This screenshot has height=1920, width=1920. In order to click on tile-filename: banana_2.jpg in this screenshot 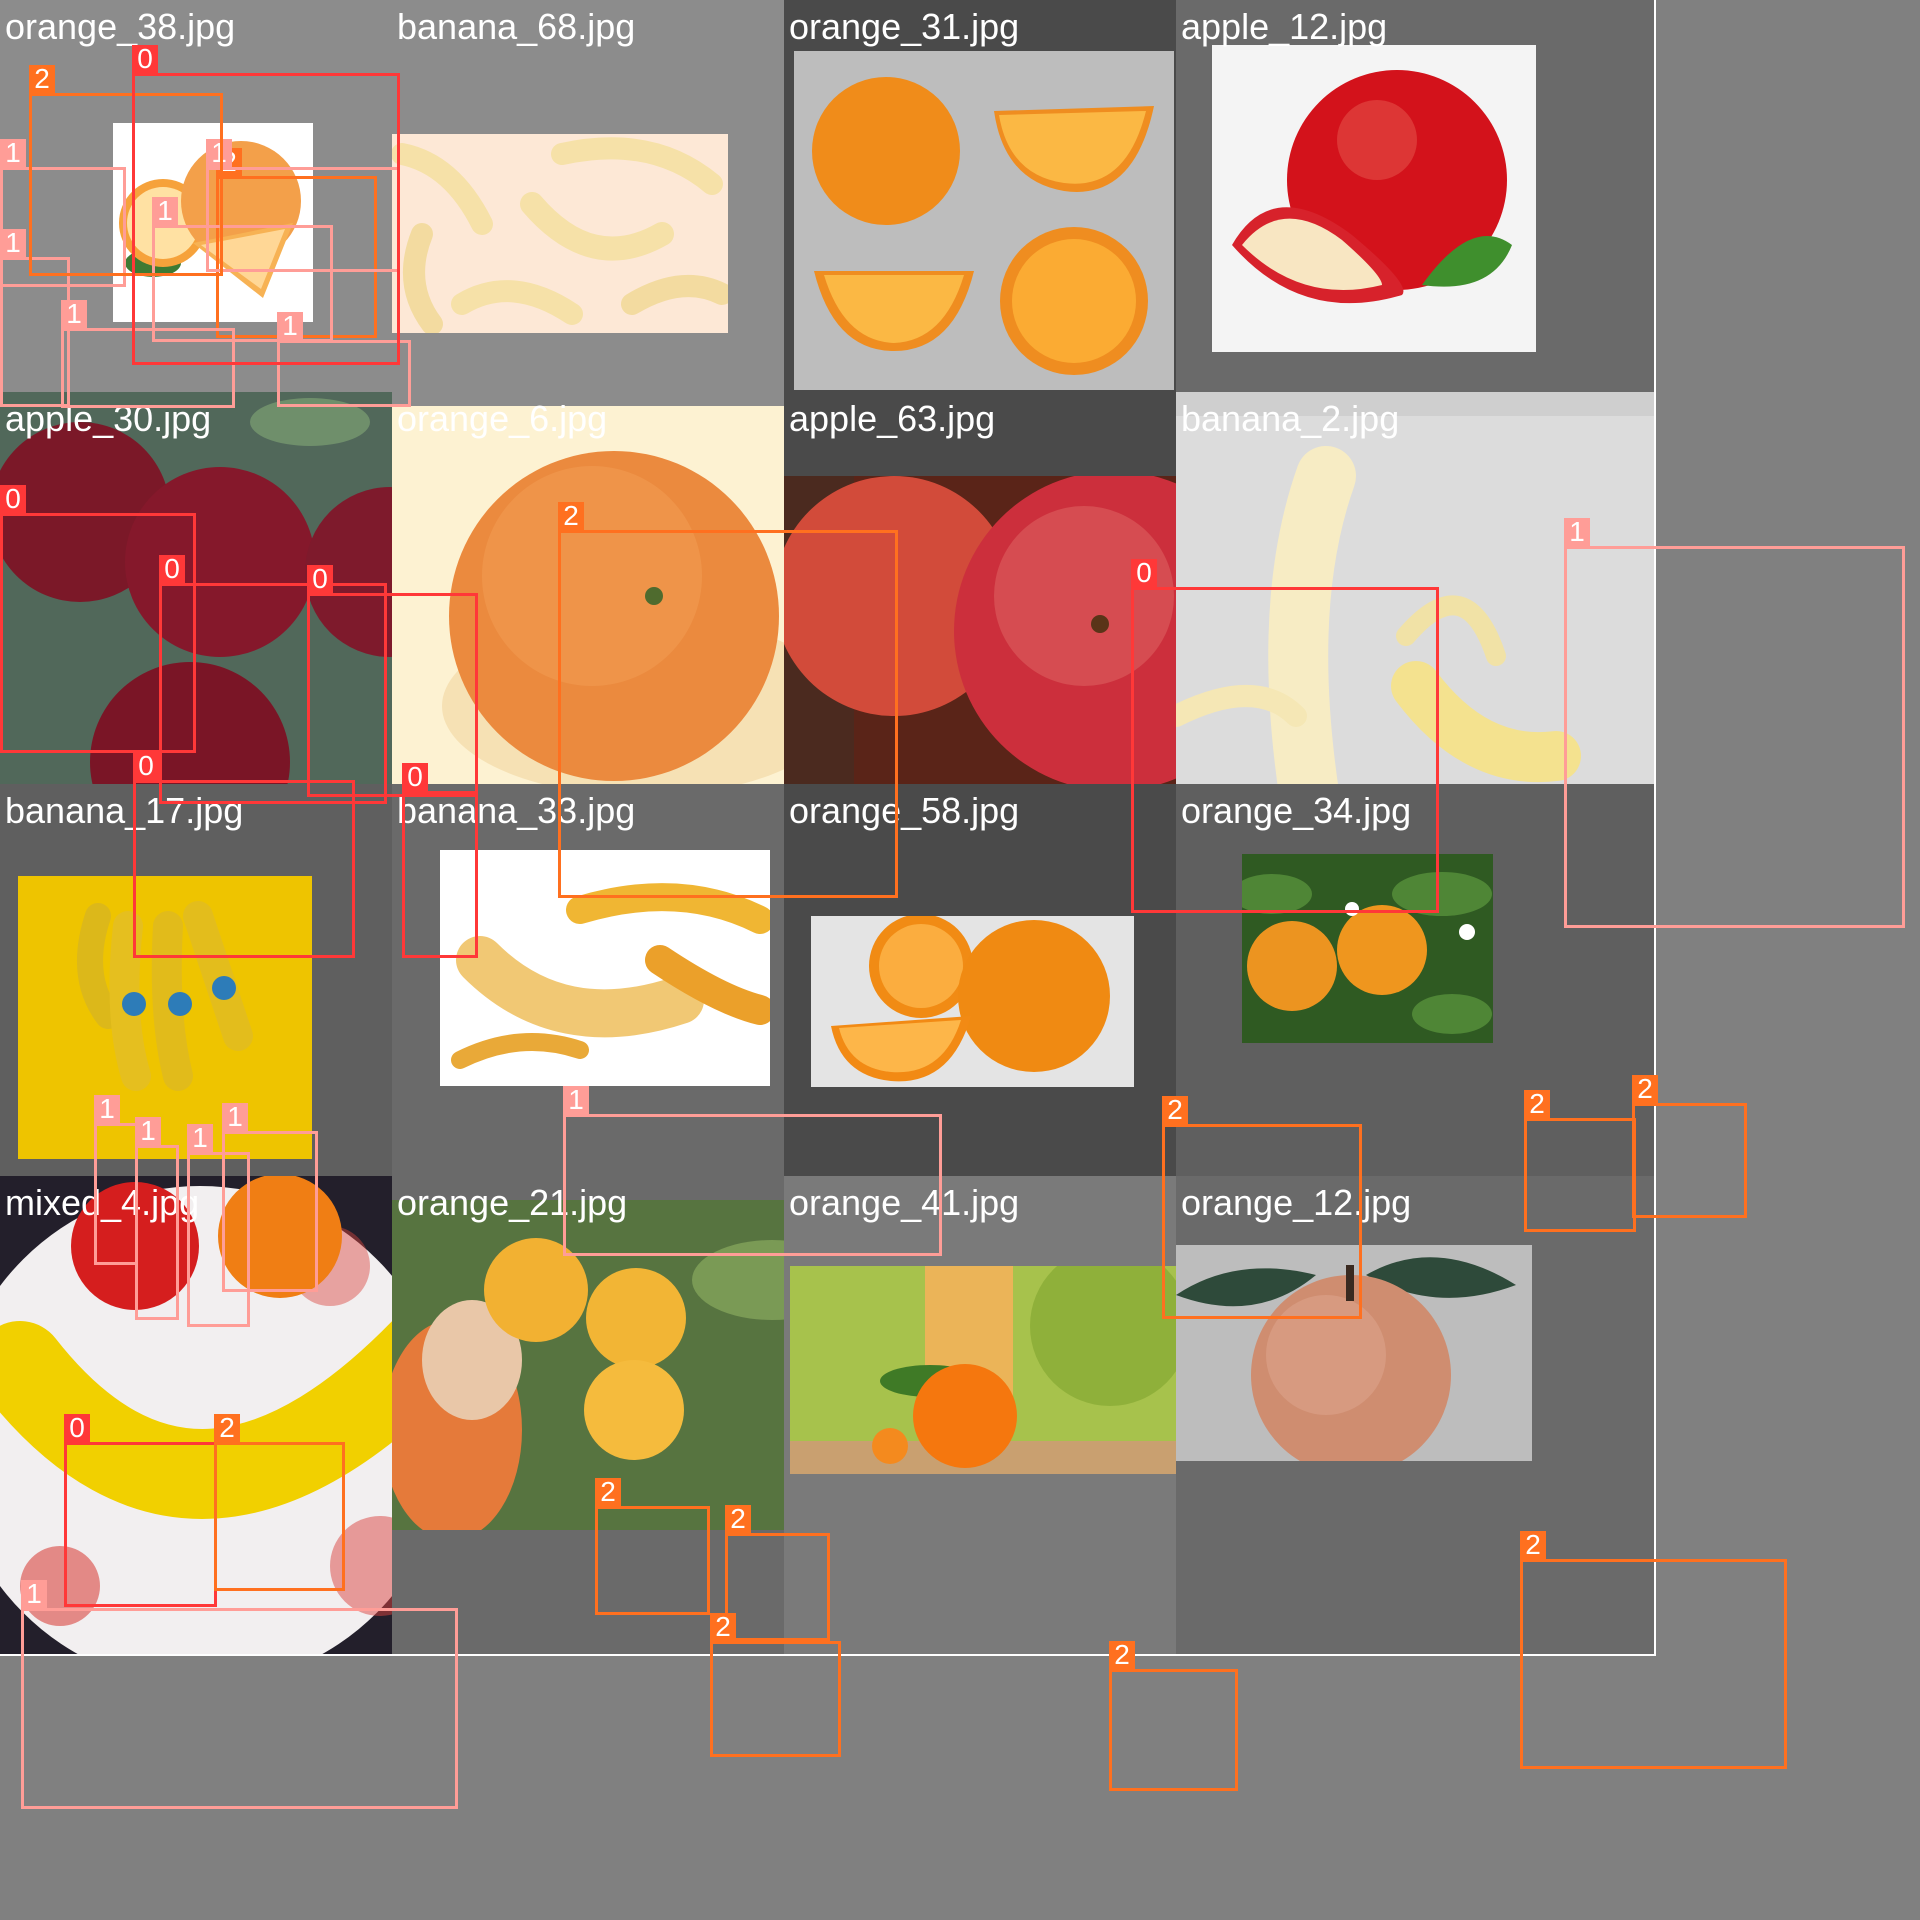, I will do `click(1290, 418)`.